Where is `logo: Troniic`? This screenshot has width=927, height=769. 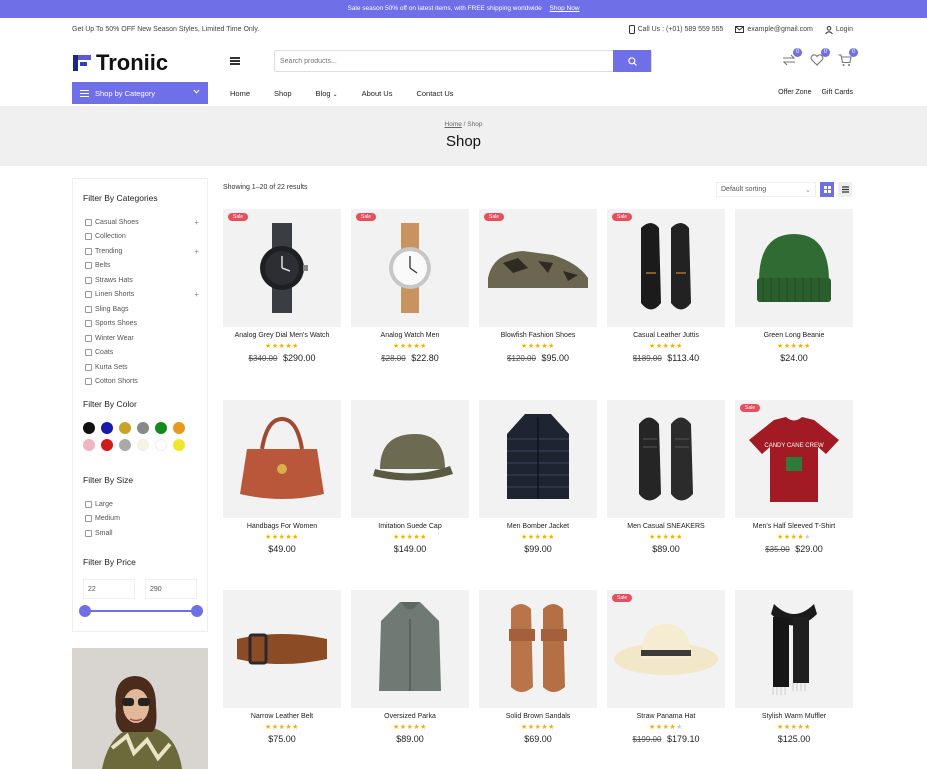
logo: Troniic is located at coordinates (120, 63).